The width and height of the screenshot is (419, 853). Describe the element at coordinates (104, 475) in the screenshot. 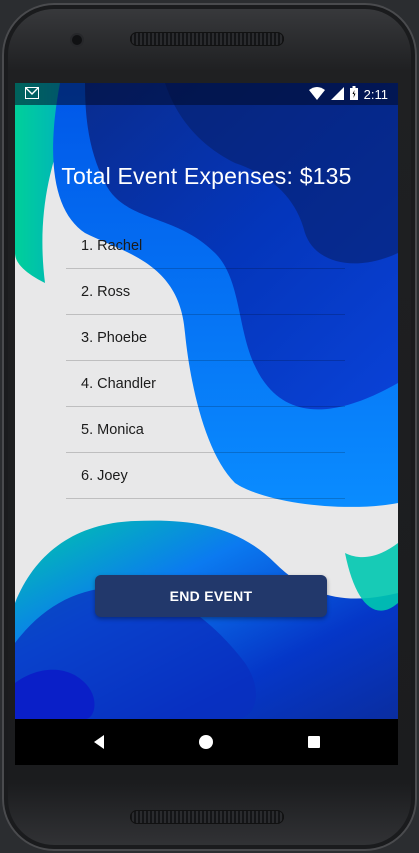

I see `list-item-label: 6. Joey` at that location.